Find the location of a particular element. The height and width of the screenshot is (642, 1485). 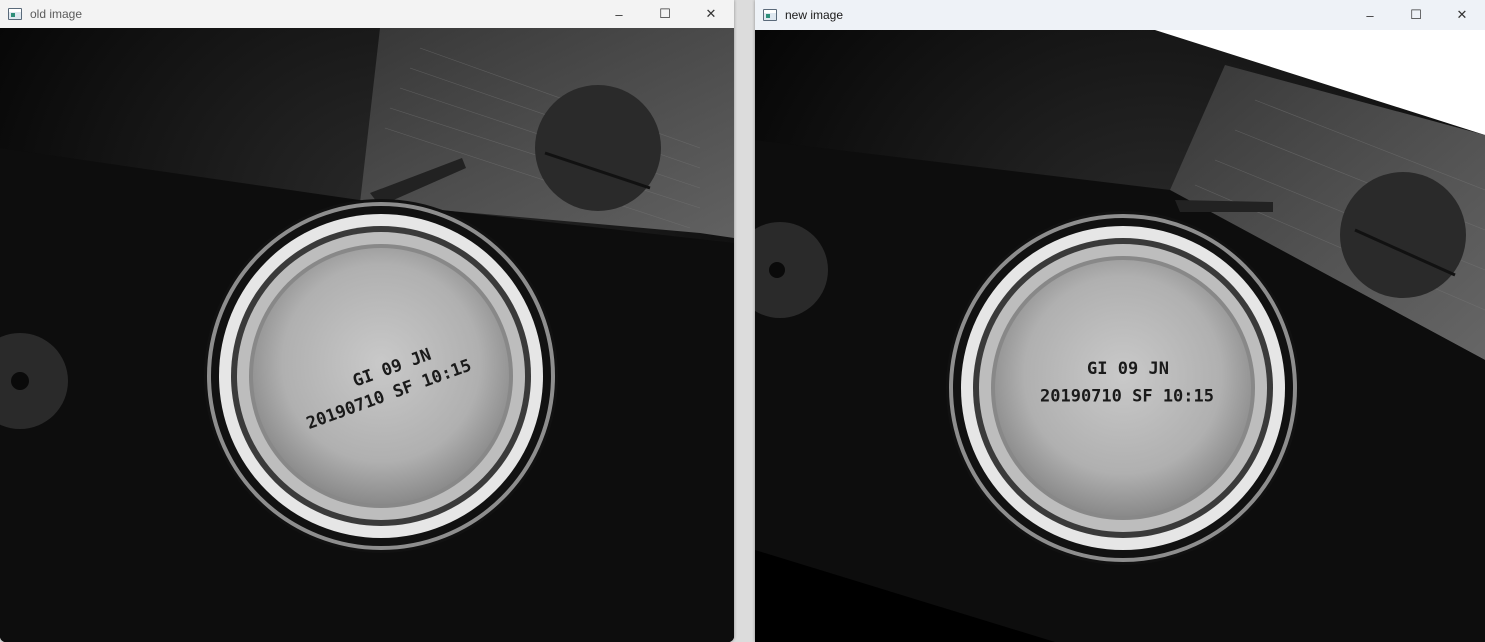

window-title: old image is located at coordinates (56, 14).